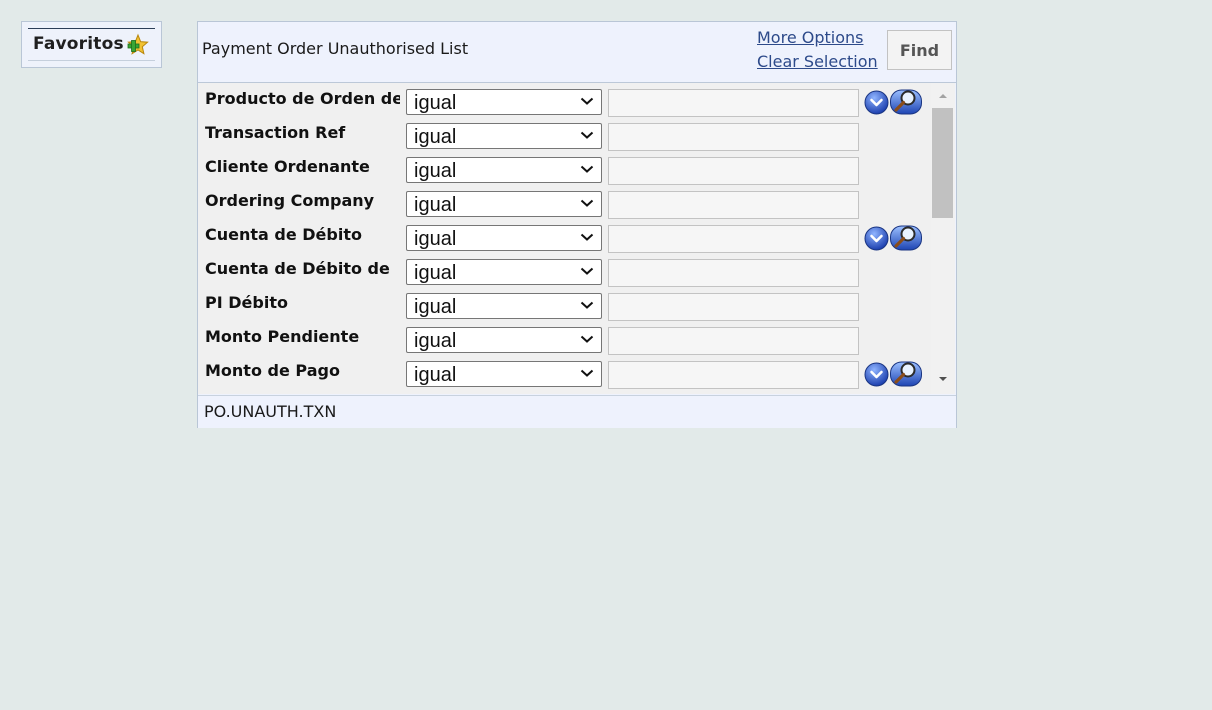 This screenshot has width=1212, height=710. I want to click on criteria-row-3: Cliente Ordenante igual, so click(564, 168).